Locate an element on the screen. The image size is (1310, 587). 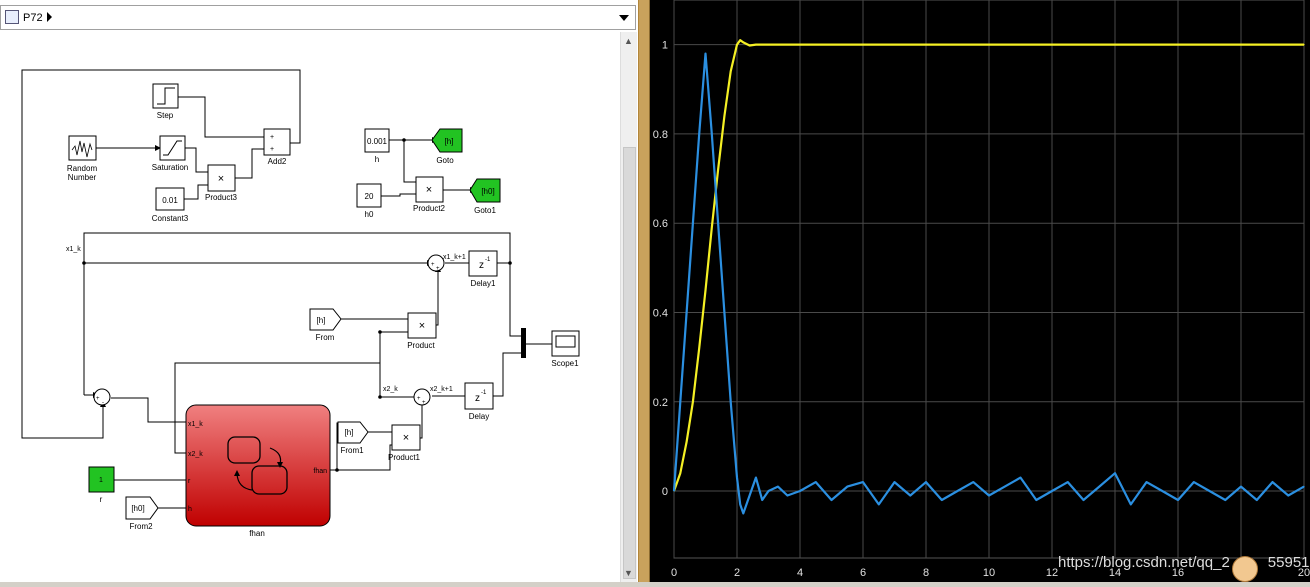
svg-text: 0.001 is located at coordinates (377, 141).